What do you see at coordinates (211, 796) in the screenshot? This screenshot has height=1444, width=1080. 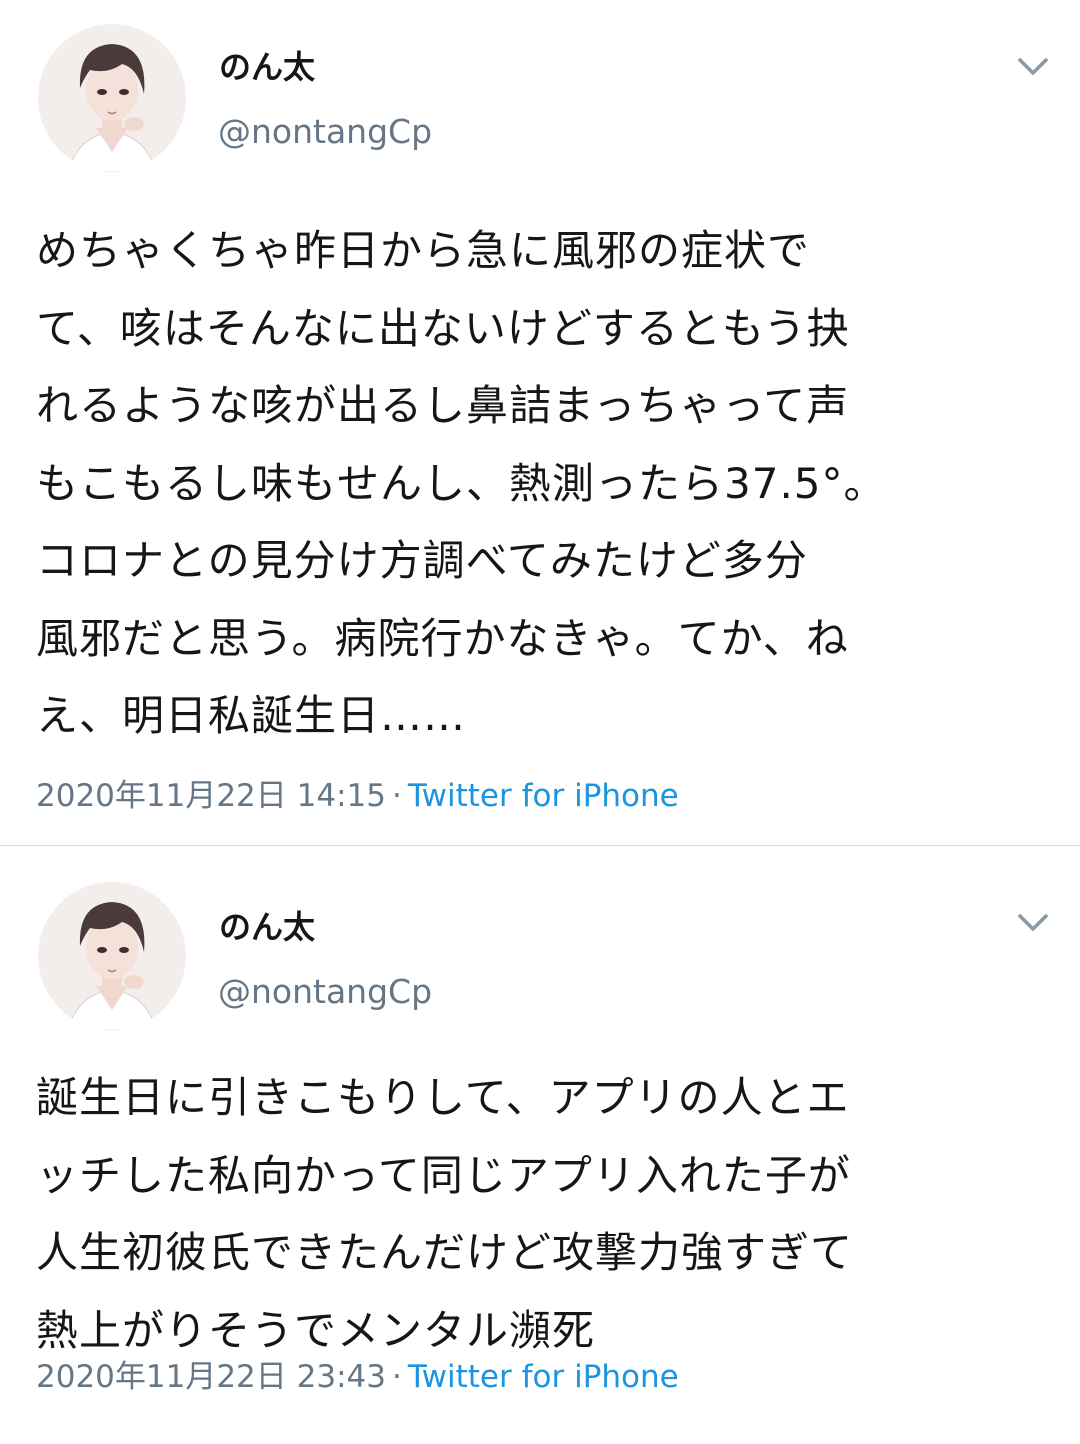 I see `tweet-timestamp: 2020年11月22日 14:15` at bounding box center [211, 796].